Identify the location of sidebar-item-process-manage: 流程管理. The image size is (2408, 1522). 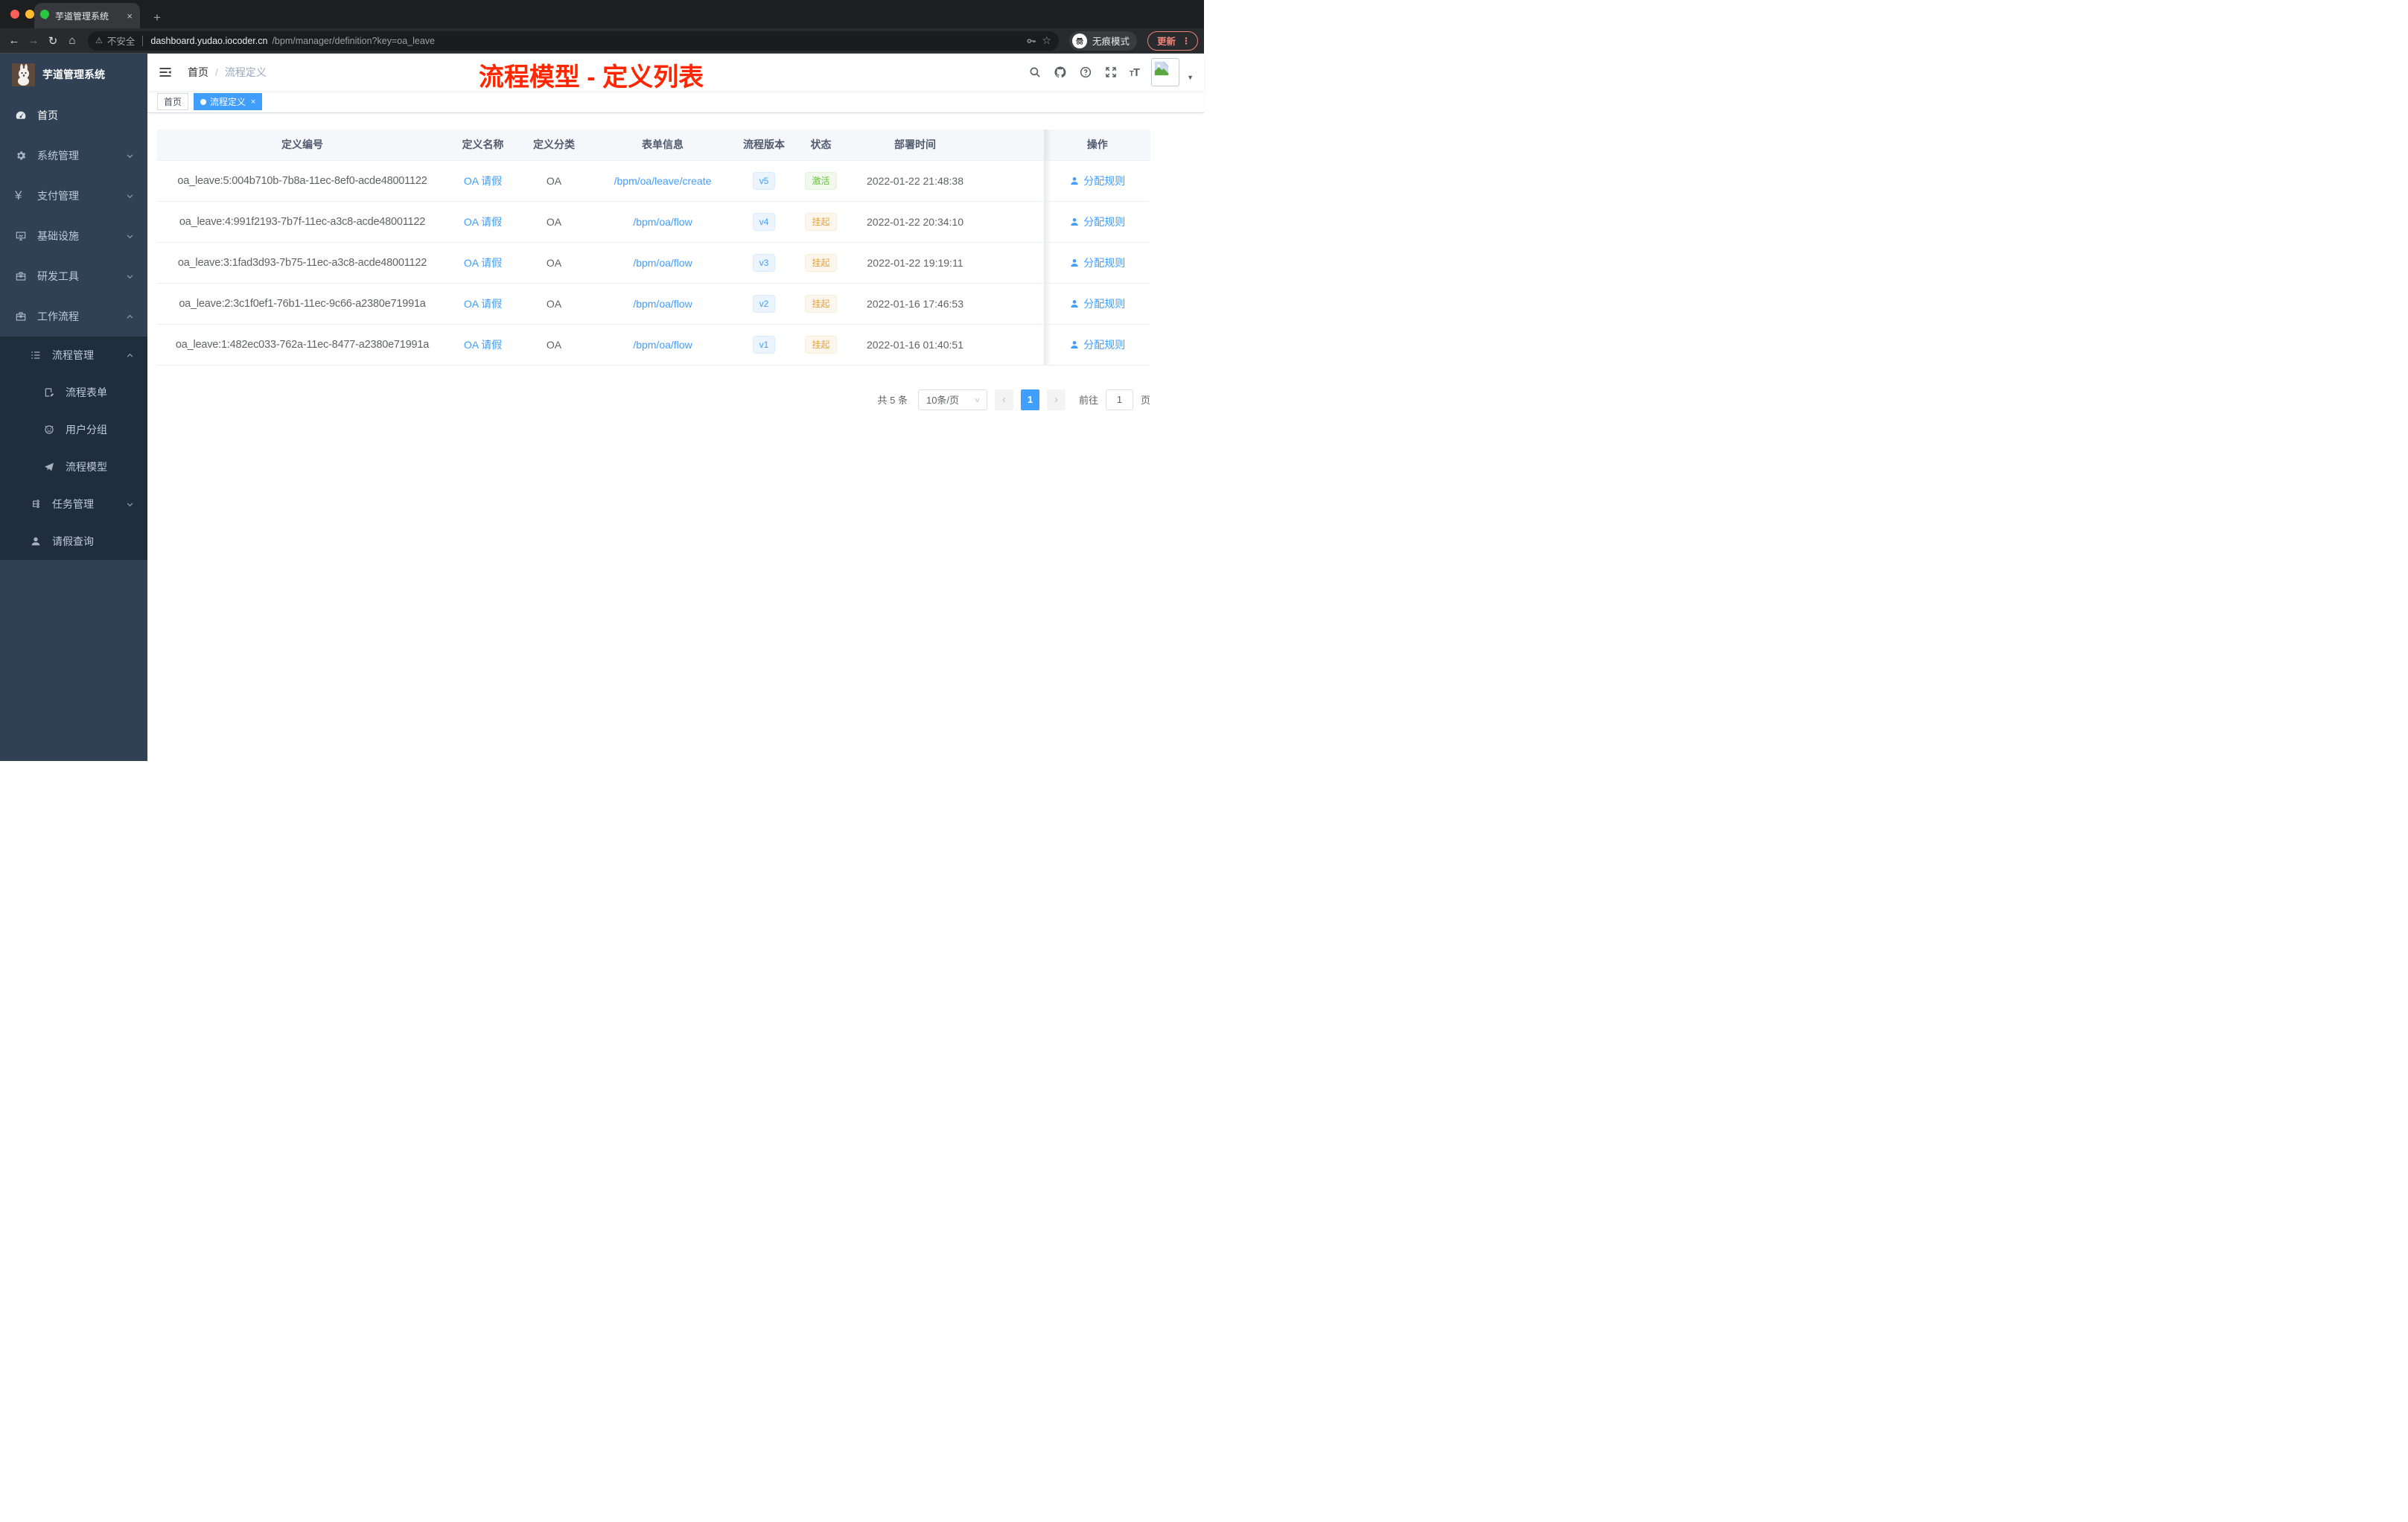
(73, 355).